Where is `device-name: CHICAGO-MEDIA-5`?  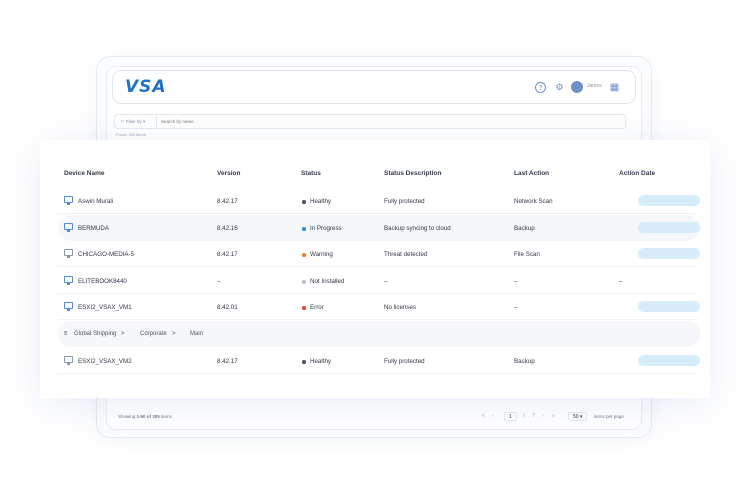 device-name: CHICAGO-MEDIA-5 is located at coordinates (106, 254).